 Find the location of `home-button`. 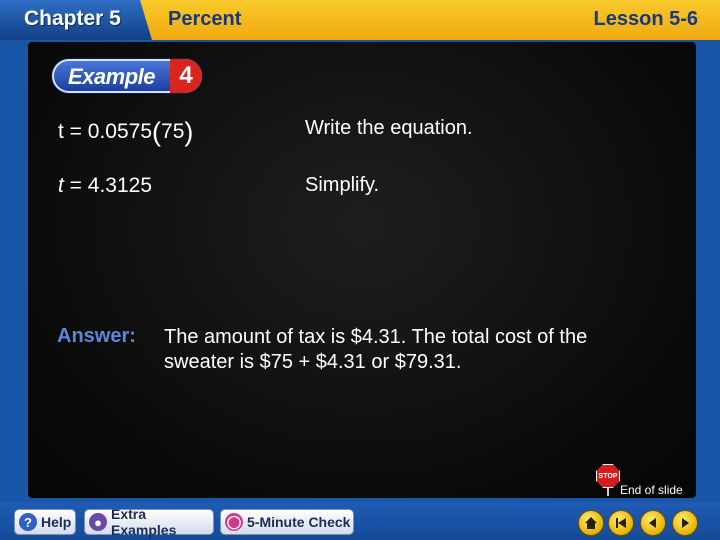

home-button is located at coordinates (591, 523).